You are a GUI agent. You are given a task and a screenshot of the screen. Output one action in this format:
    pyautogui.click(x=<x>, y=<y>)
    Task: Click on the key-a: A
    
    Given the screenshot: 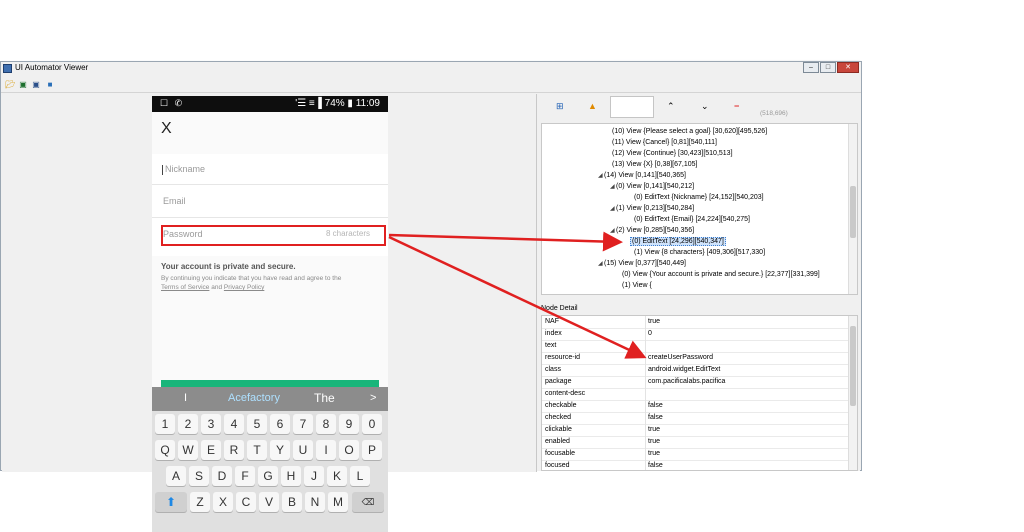 What is the action you would take?
    pyautogui.click(x=176, y=476)
    